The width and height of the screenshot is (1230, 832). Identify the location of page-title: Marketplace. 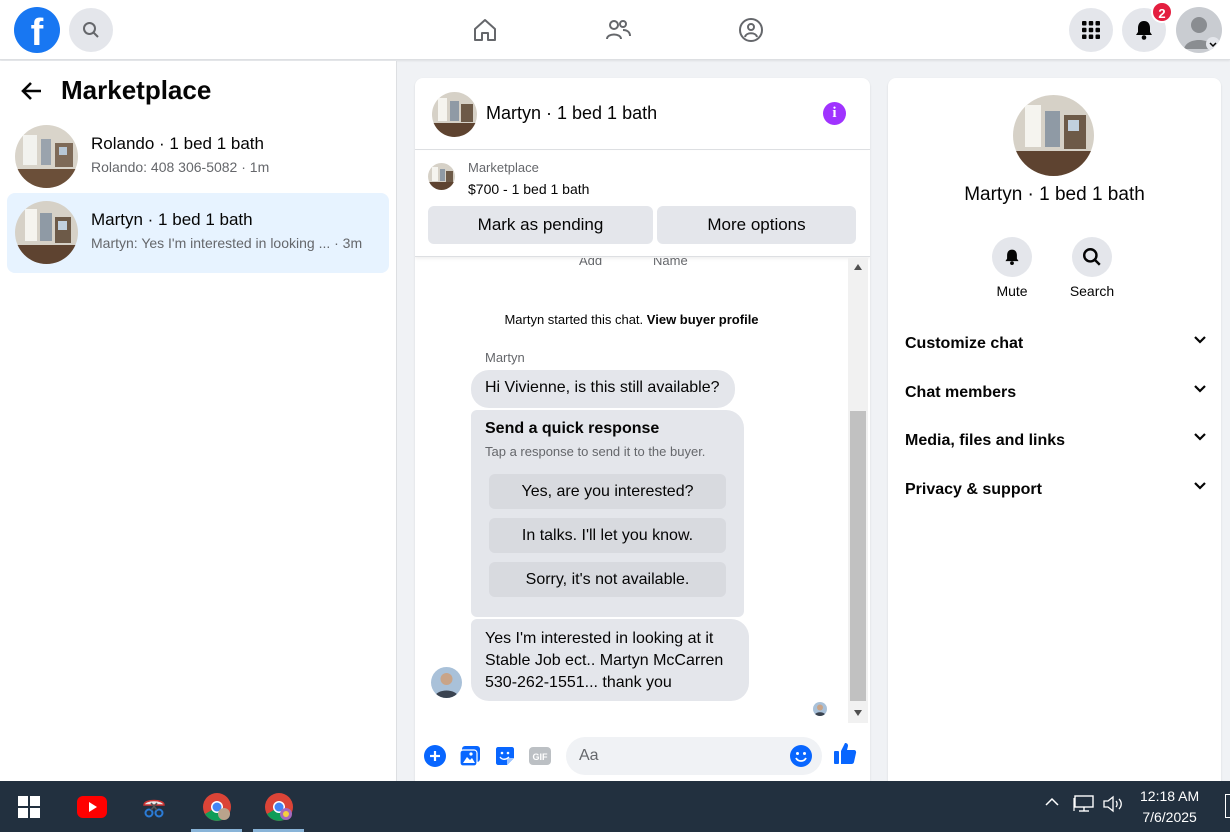
(136, 90).